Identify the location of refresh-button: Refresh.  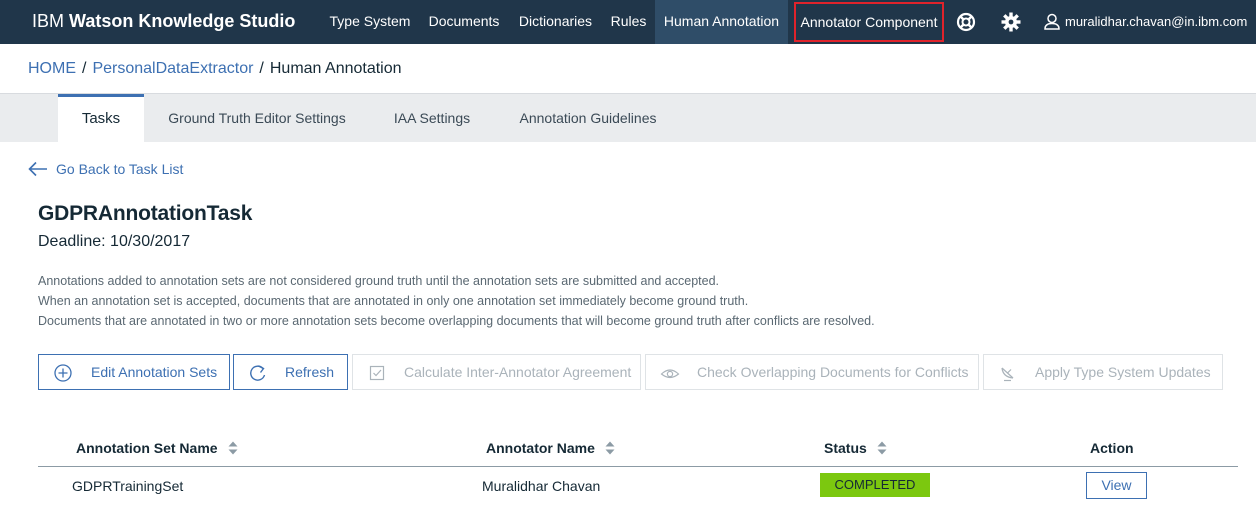
(290, 372).